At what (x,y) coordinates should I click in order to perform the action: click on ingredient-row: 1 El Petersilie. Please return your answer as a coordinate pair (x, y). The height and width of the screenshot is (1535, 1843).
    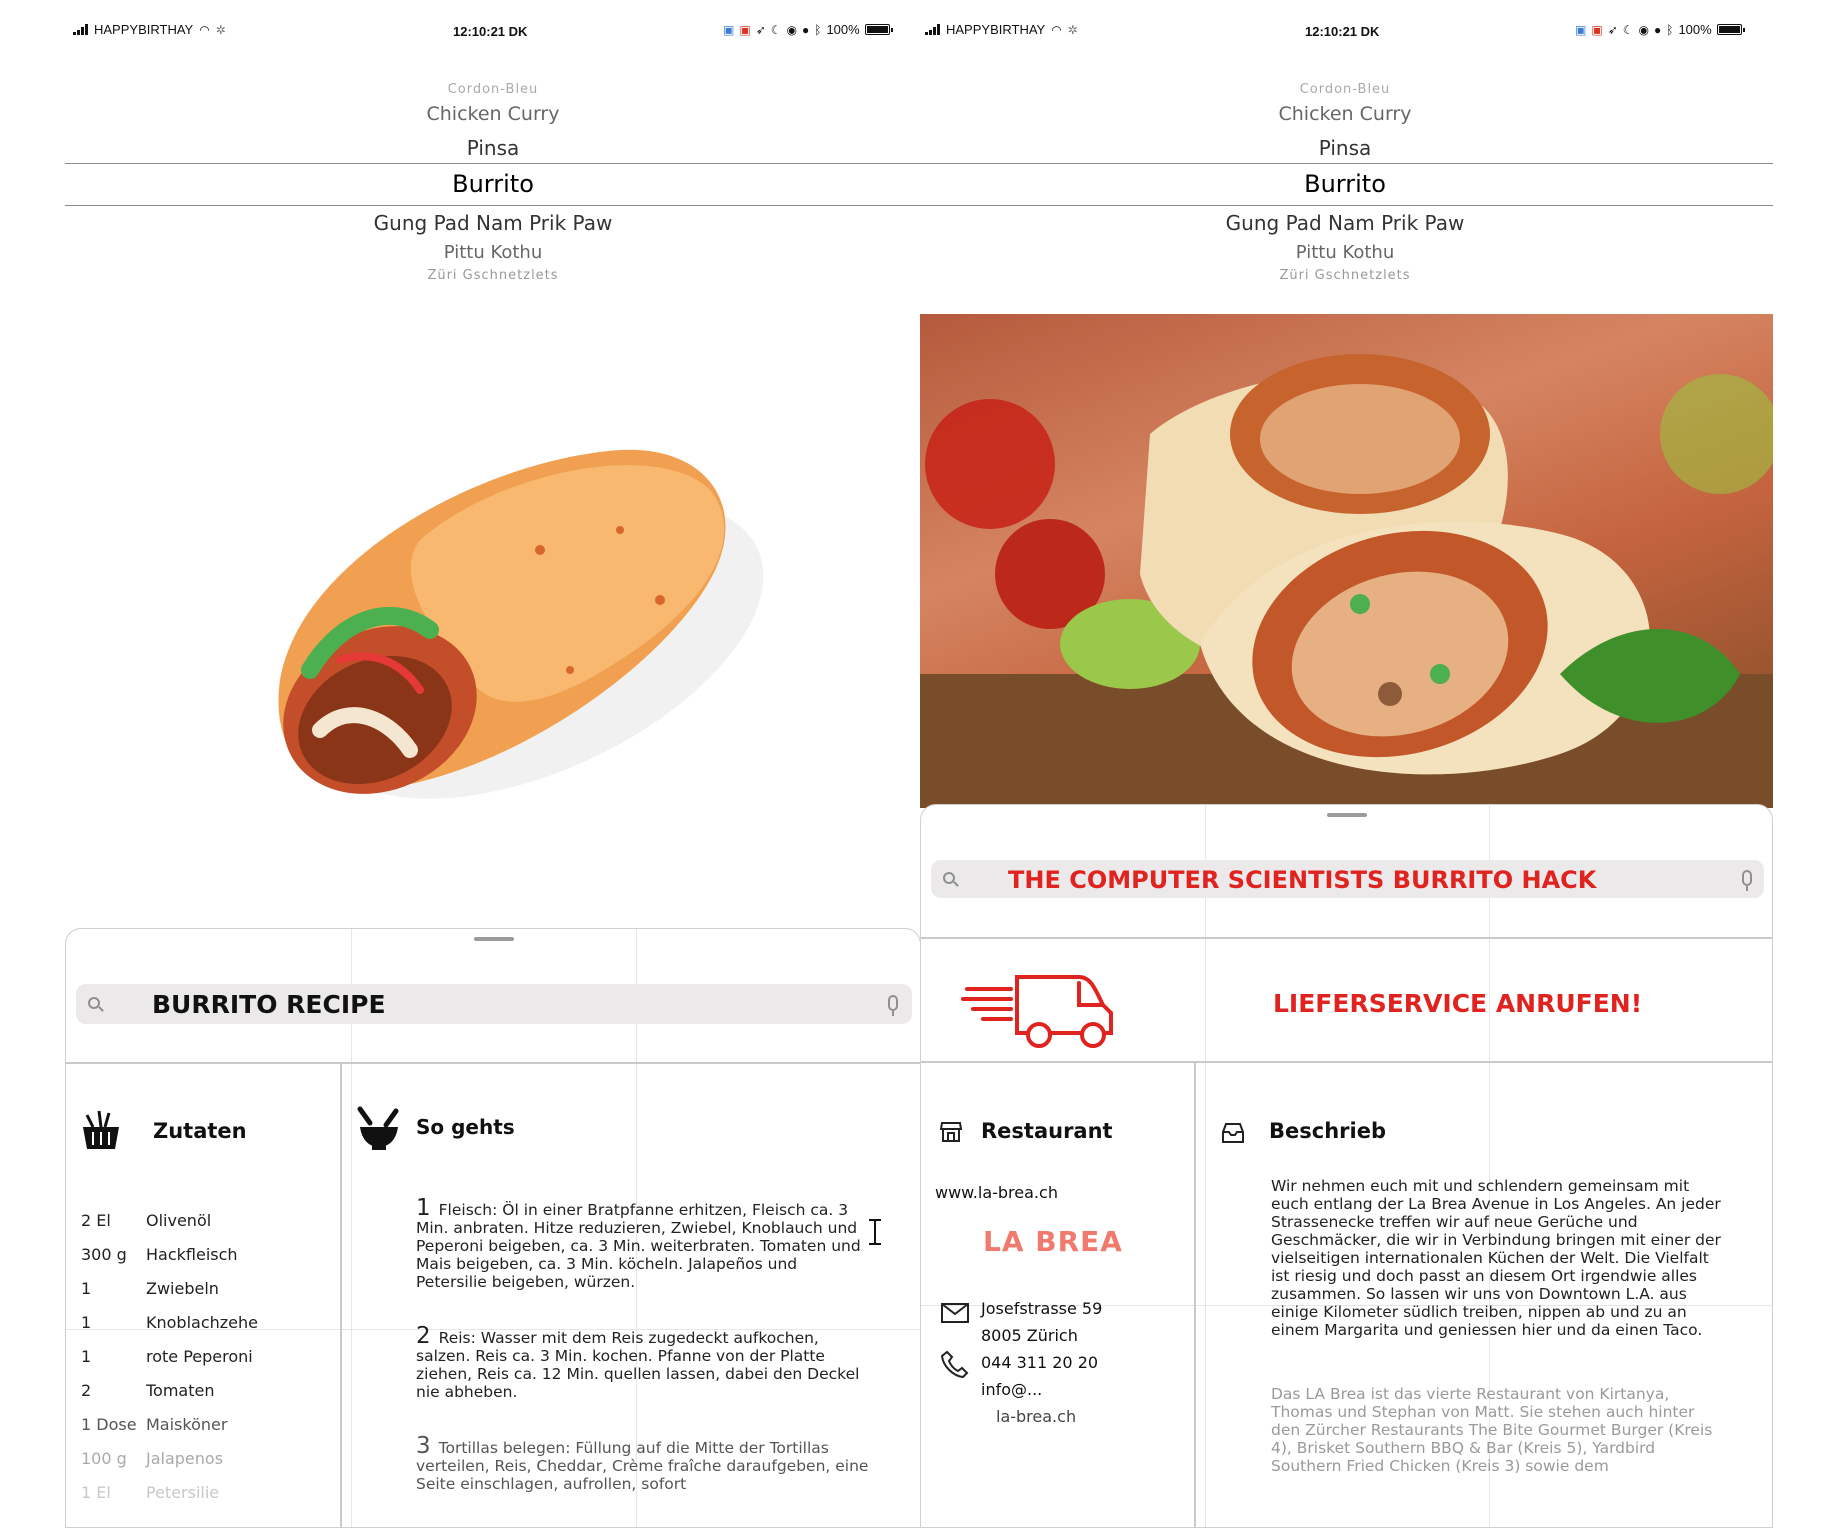
    Looking at the image, I should click on (150, 1492).